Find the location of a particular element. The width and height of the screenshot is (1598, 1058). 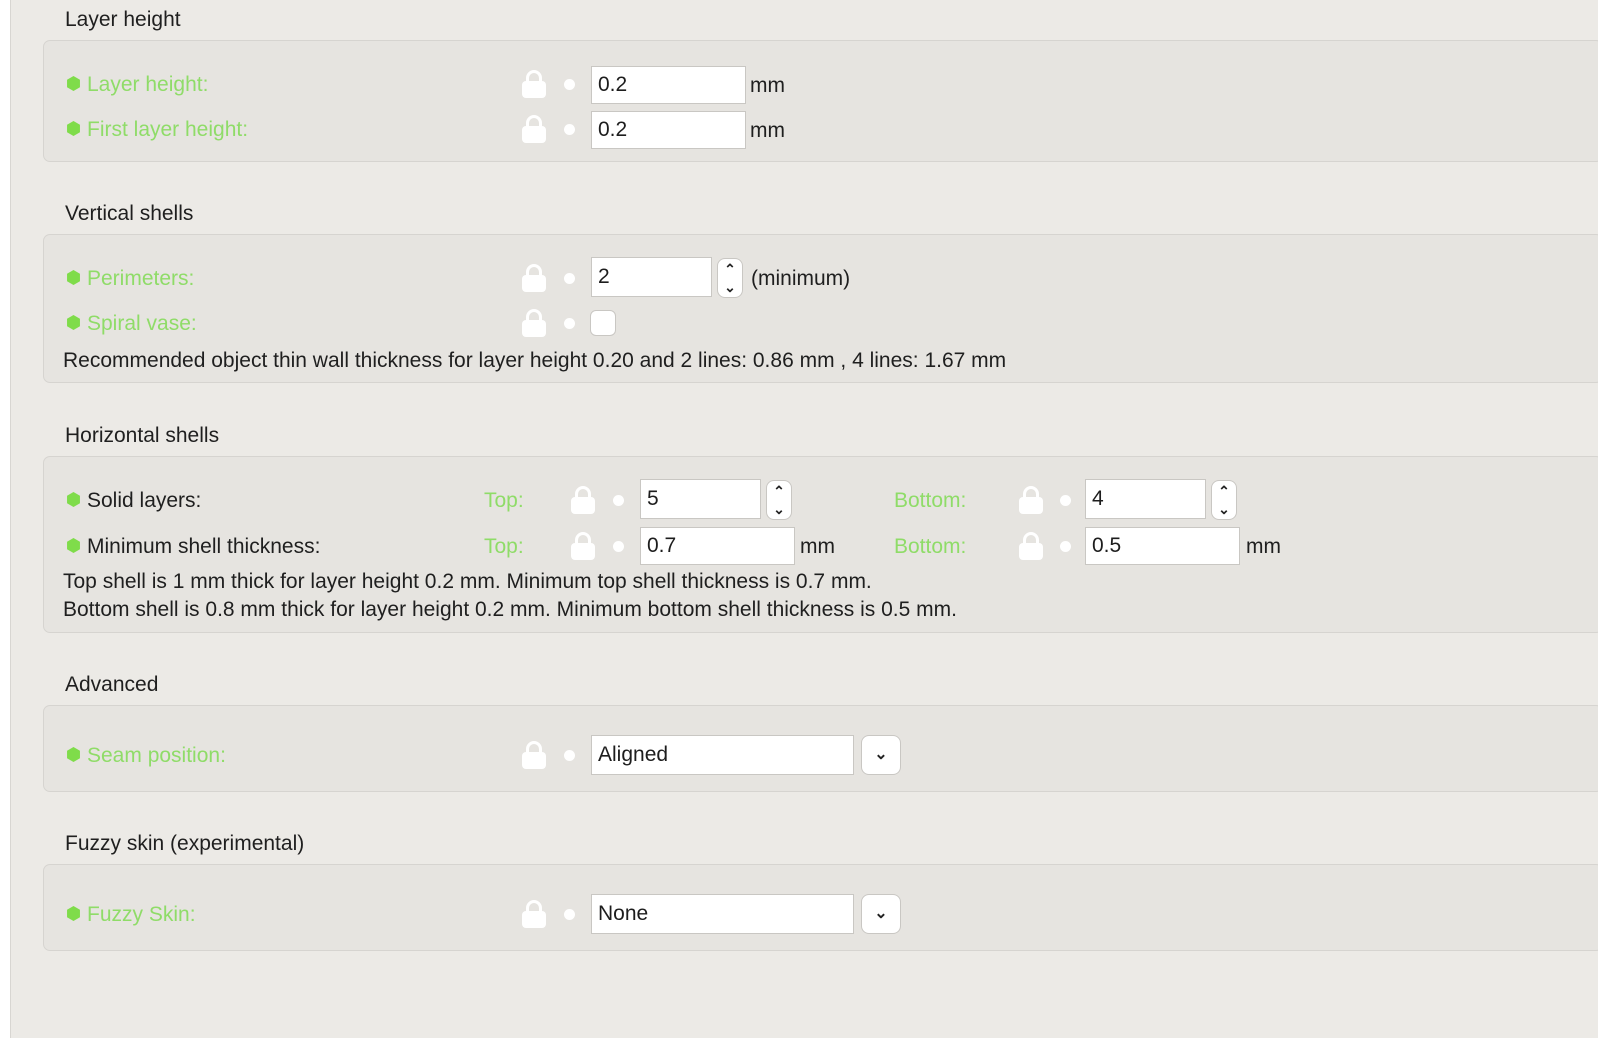

min-shell-top-input is located at coordinates (717, 546).